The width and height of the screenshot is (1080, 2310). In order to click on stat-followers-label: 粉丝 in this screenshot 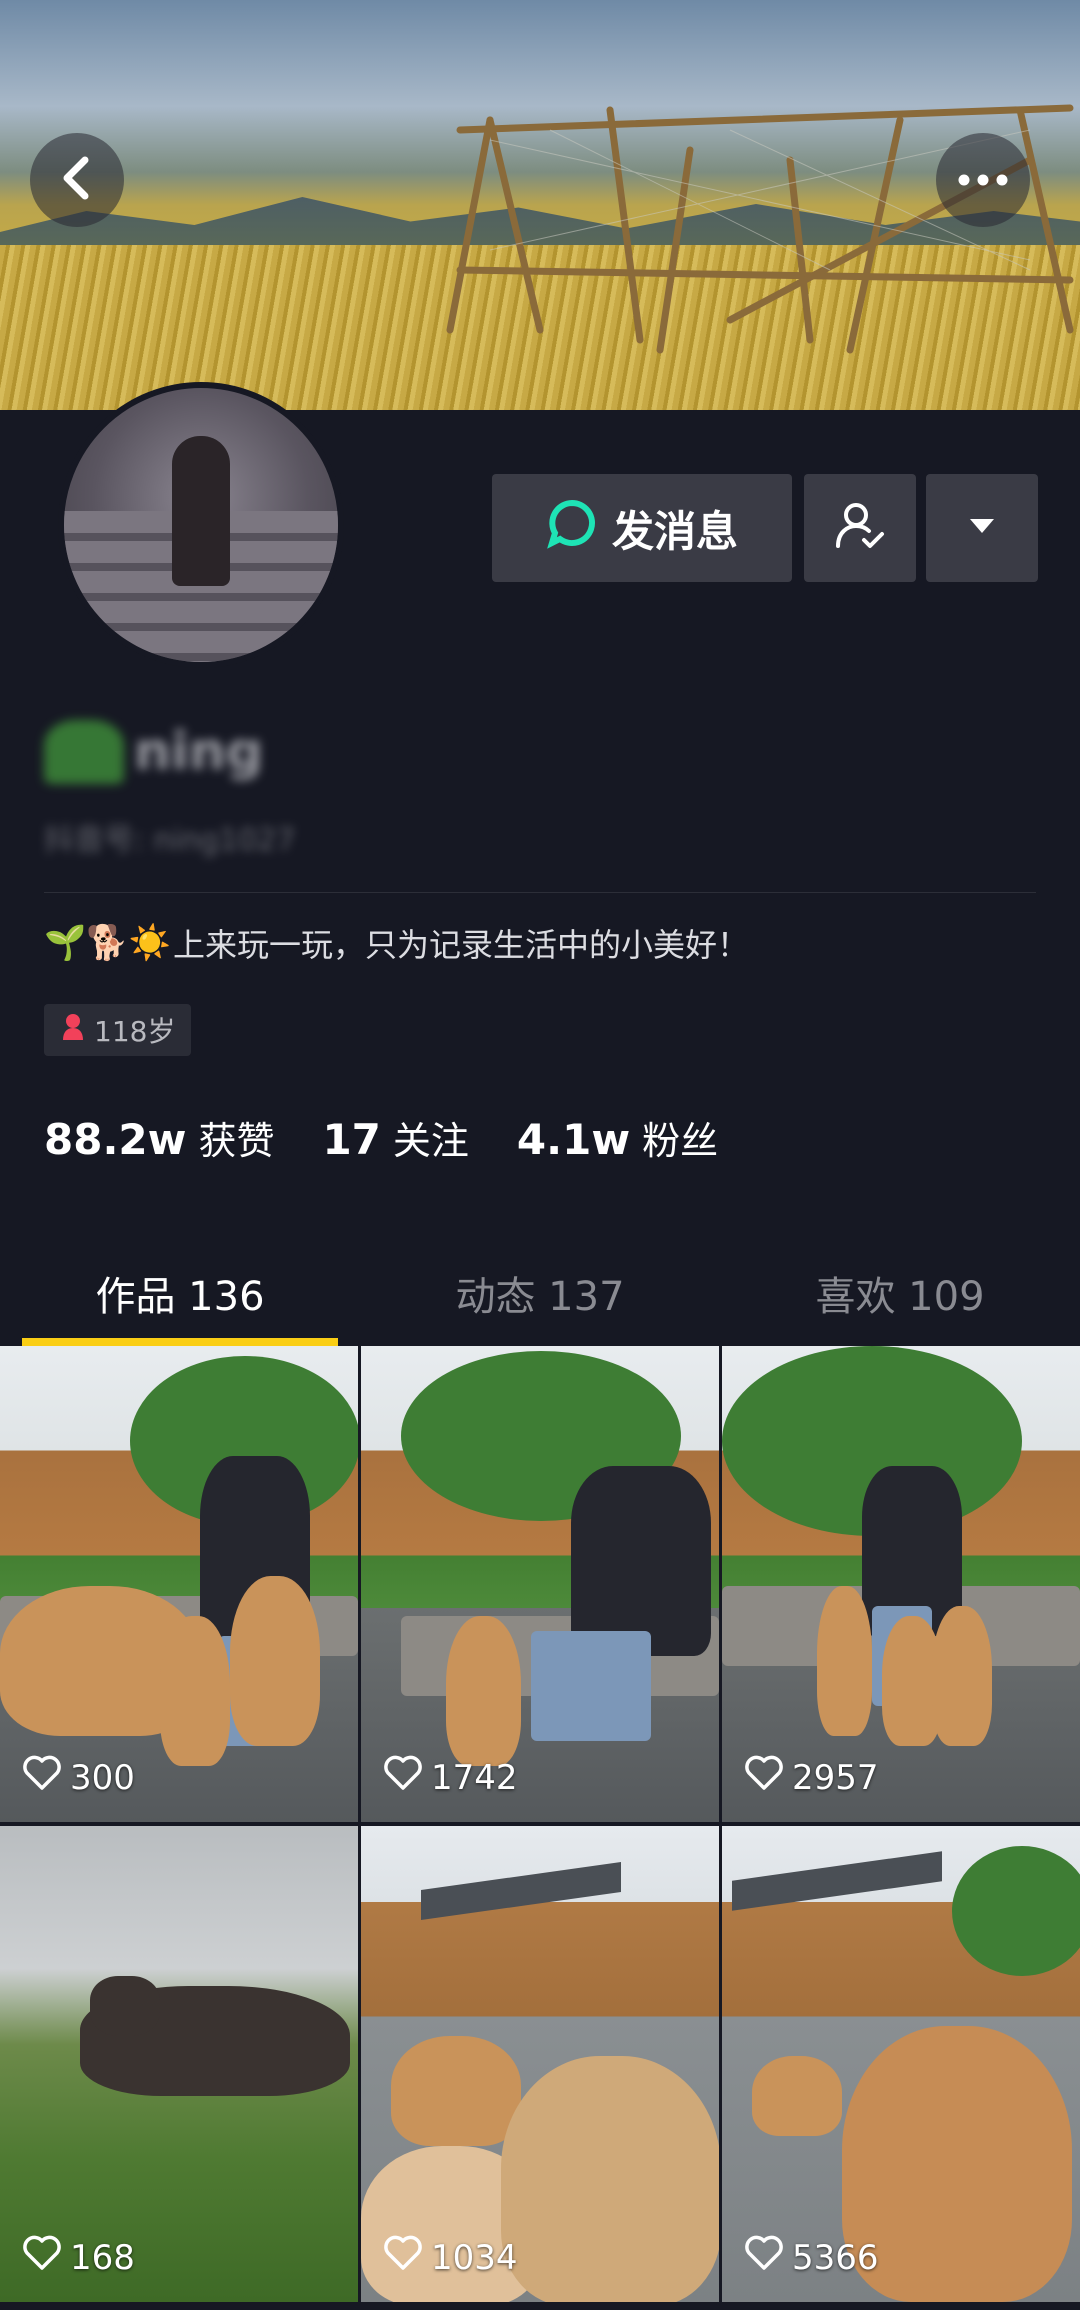, I will do `click(680, 1141)`.